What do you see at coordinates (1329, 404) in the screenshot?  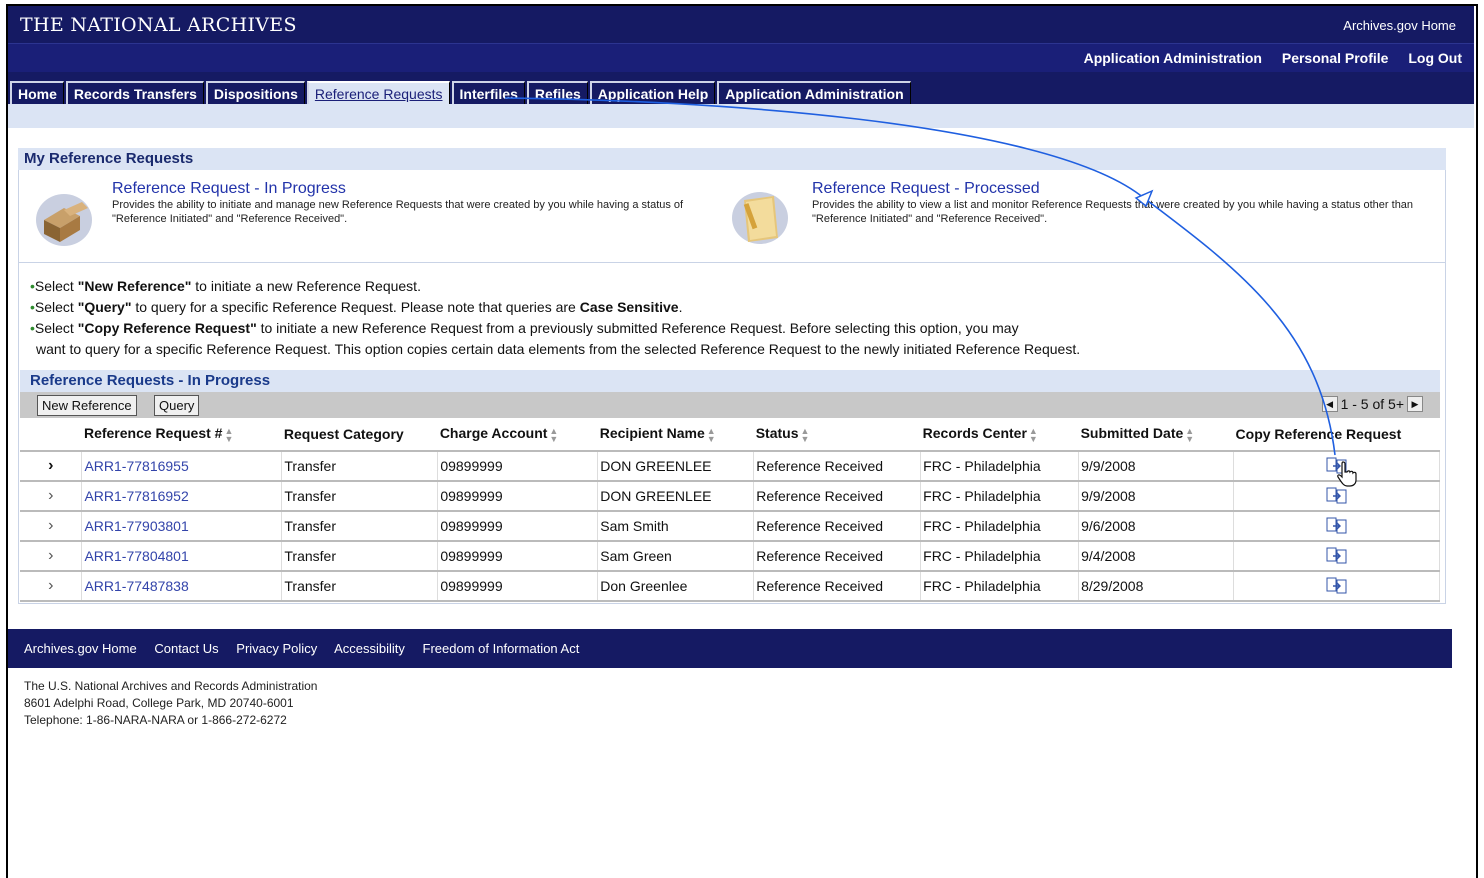 I see `prev-page-icon: ◀` at bounding box center [1329, 404].